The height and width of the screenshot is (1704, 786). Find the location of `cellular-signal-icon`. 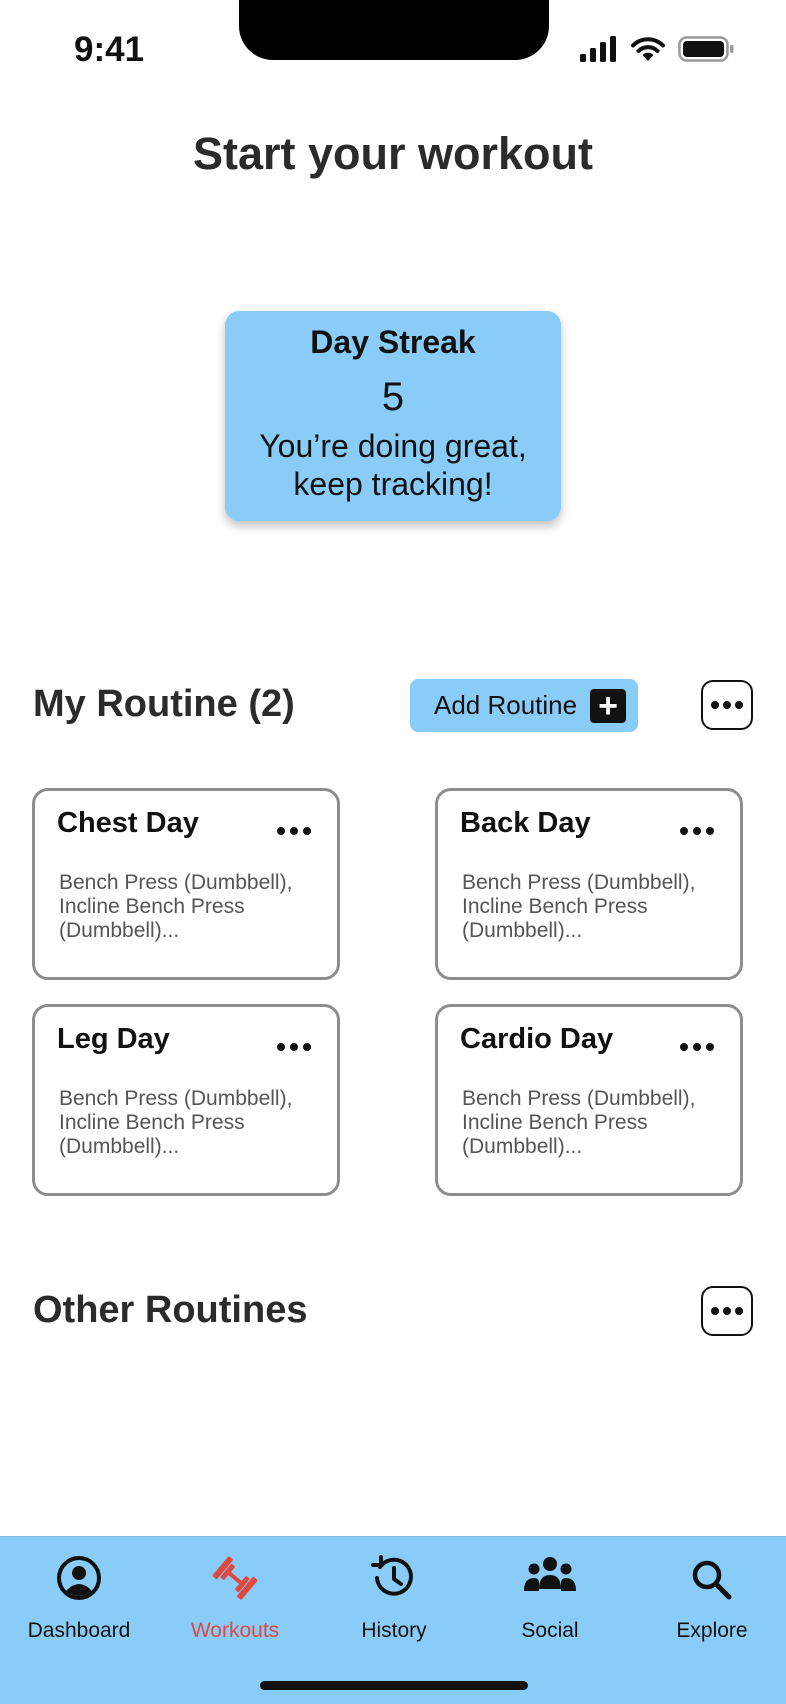

cellular-signal-icon is located at coordinates (598, 49).